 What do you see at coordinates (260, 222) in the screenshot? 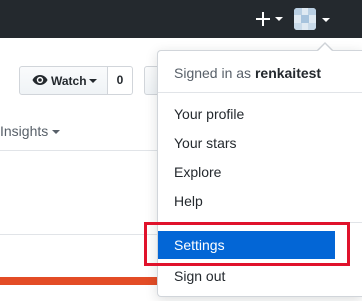
I see `menu-divider` at bounding box center [260, 222].